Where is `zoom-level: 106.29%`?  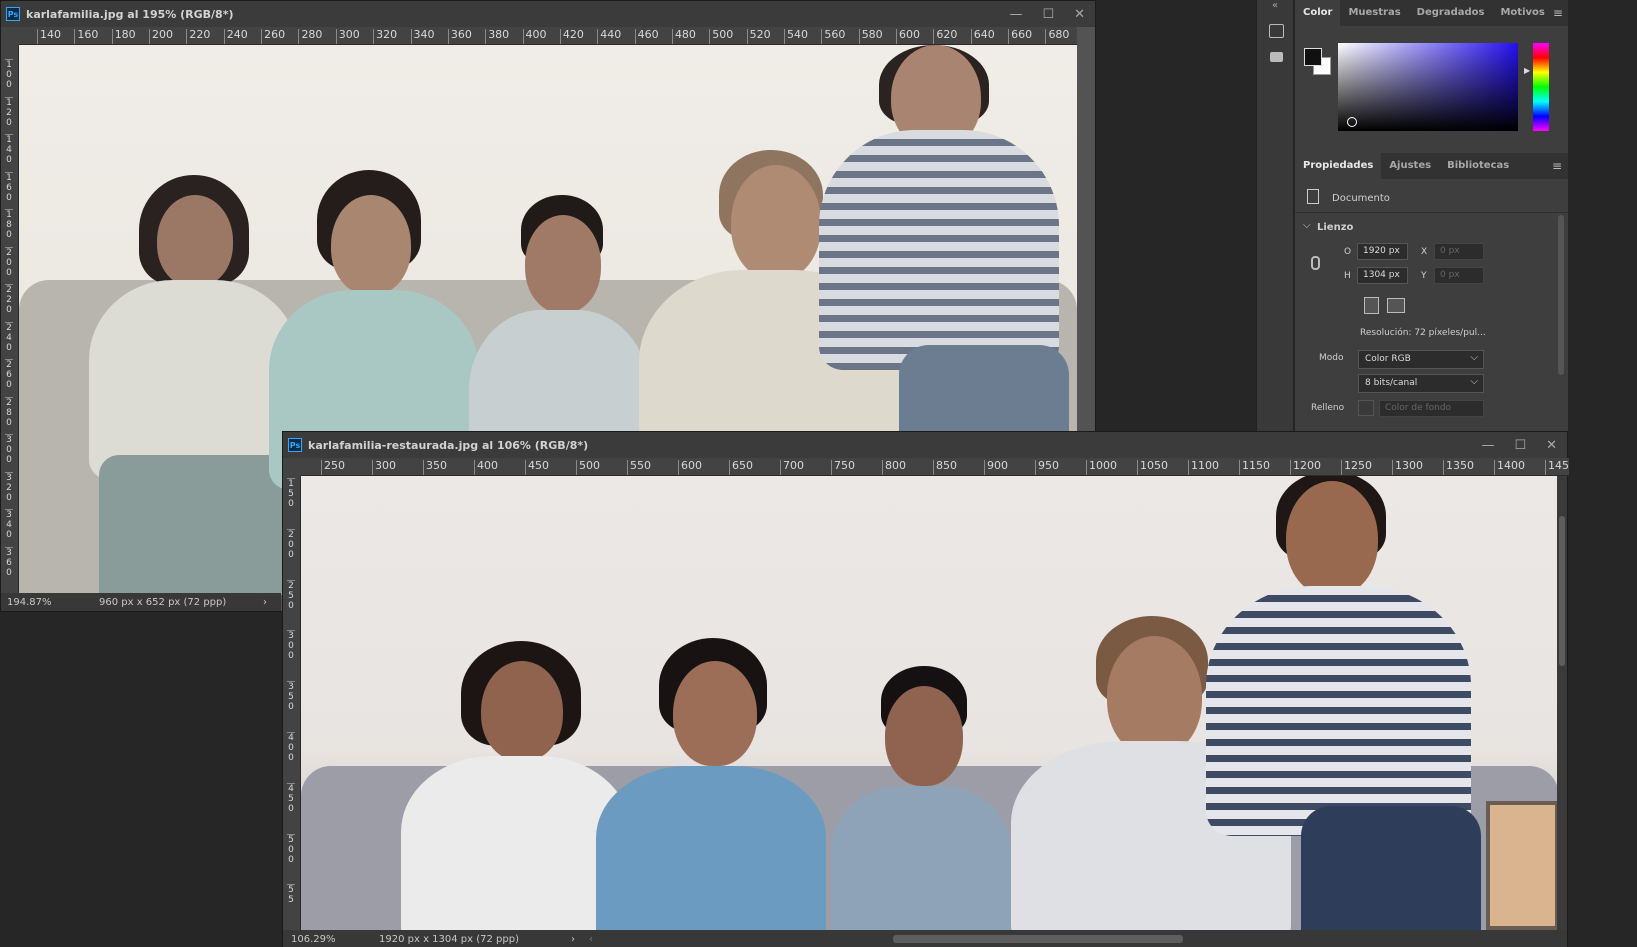 zoom-level: 106.29% is located at coordinates (335, 939).